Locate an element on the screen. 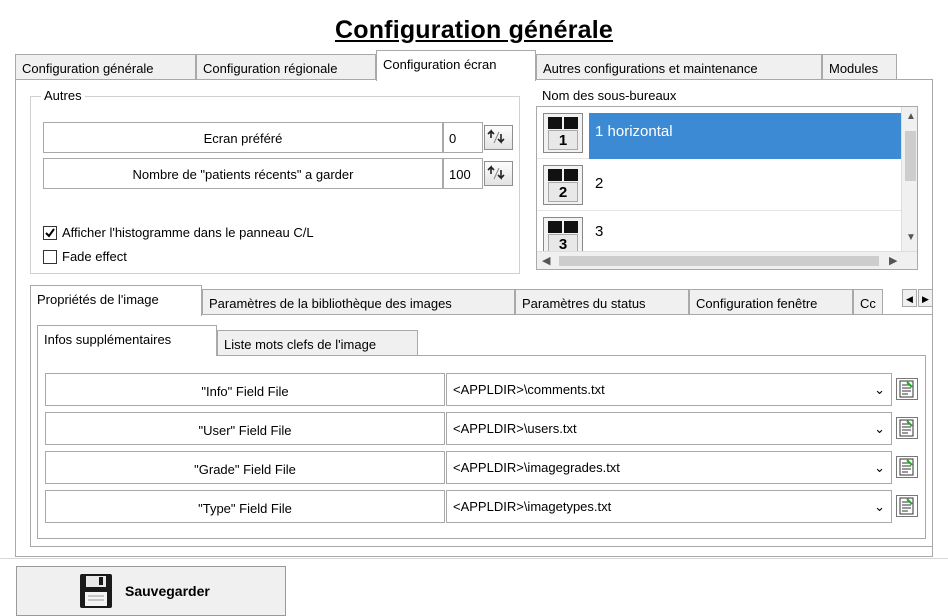 Image resolution: width=948 pixels, height=616 pixels. desktop-number: 1 is located at coordinates (563, 140).